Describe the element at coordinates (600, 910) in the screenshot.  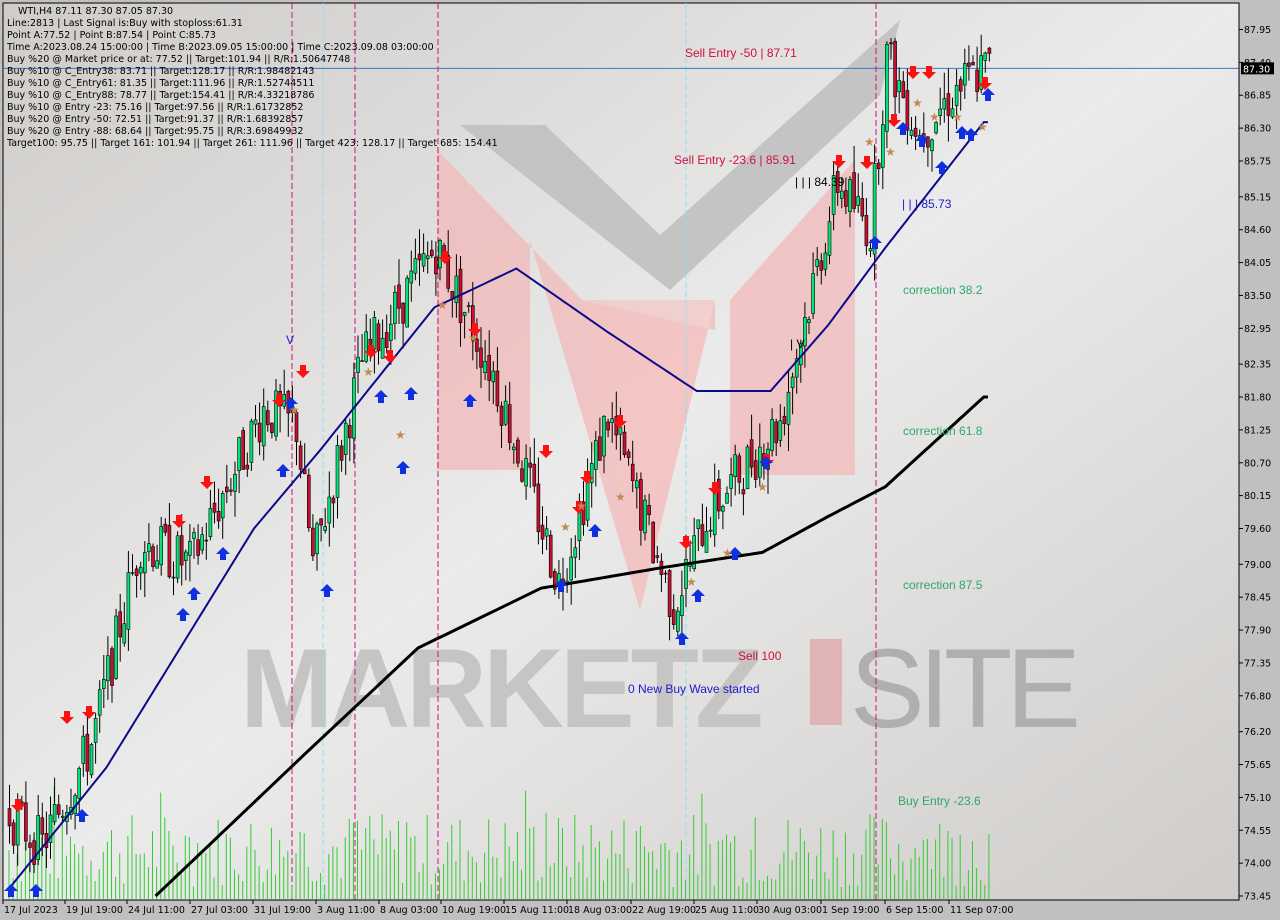
I see `time-tick-label: 18 Aug 03:00` at that location.